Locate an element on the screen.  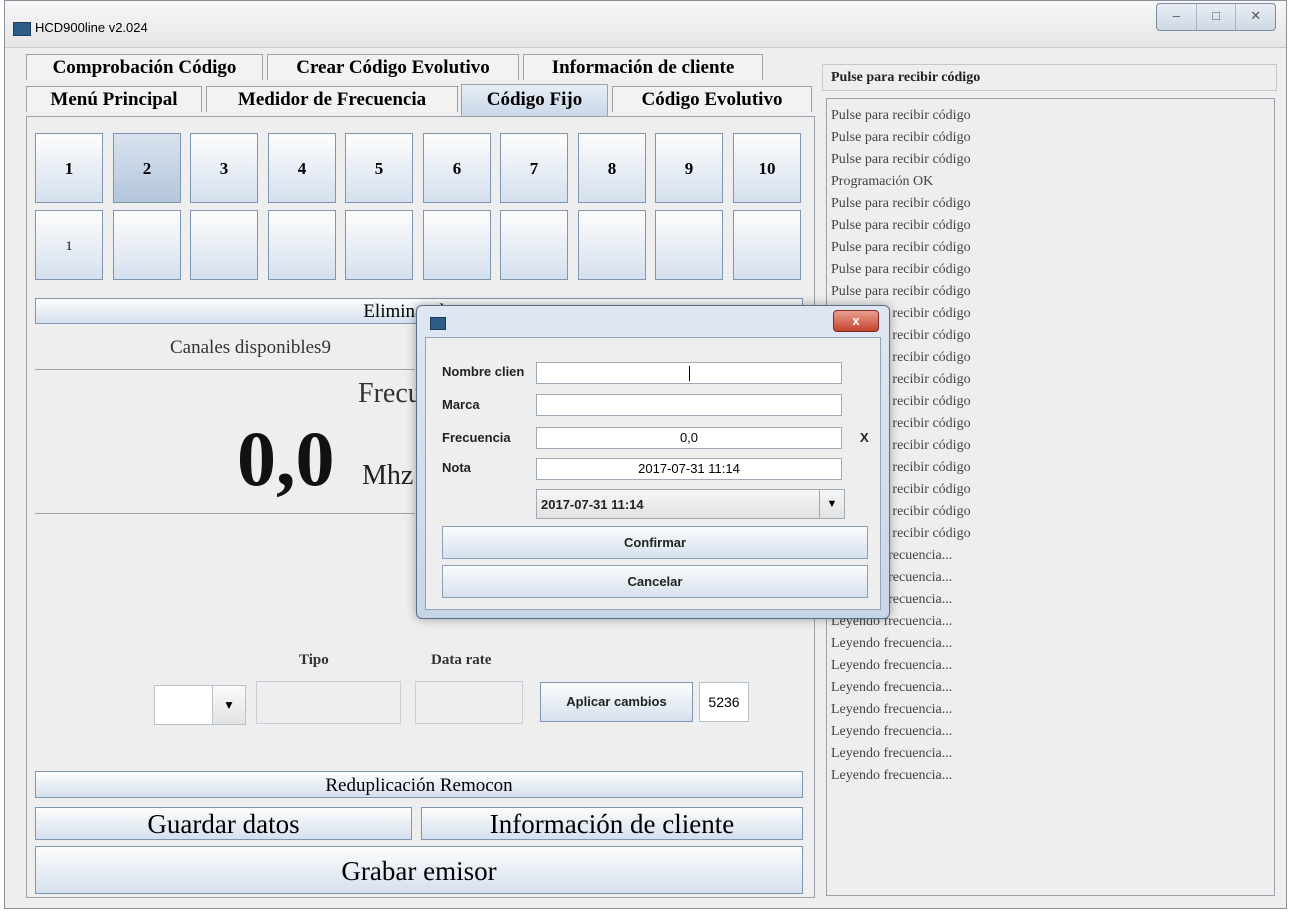
nombre-label: Nombre clien is located at coordinates (483, 371).